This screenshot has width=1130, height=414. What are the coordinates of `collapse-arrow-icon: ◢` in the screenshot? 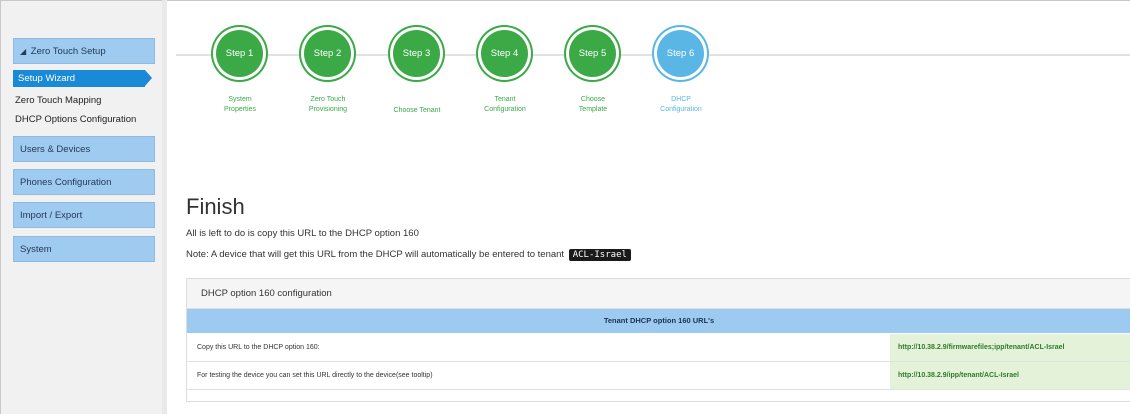 It's located at (23, 51).